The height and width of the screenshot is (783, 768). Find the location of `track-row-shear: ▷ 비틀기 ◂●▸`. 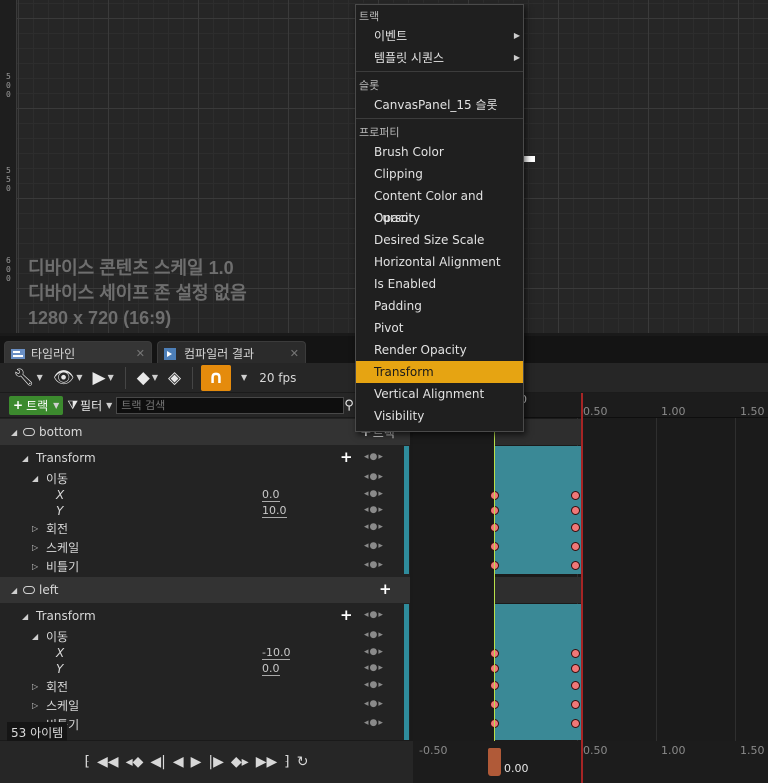

track-row-shear: ▷ 비틀기 ◂●▸ is located at coordinates (205, 566).